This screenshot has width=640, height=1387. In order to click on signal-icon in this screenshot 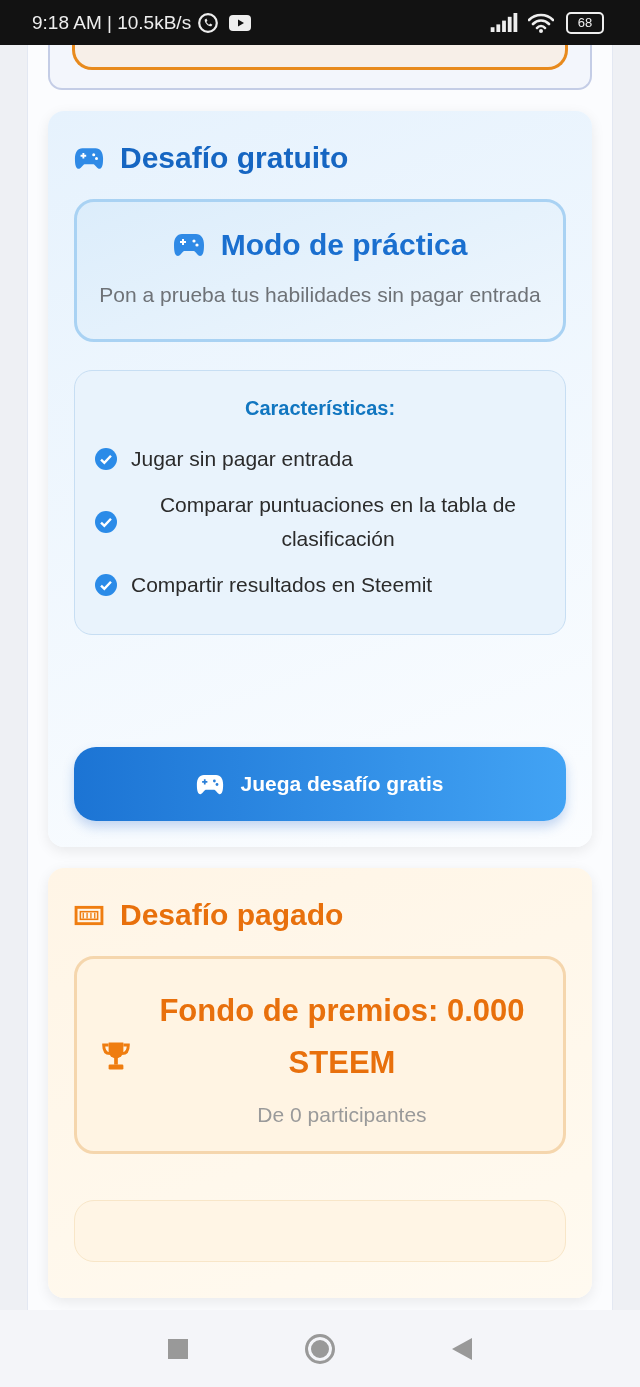, I will do `click(504, 22)`.